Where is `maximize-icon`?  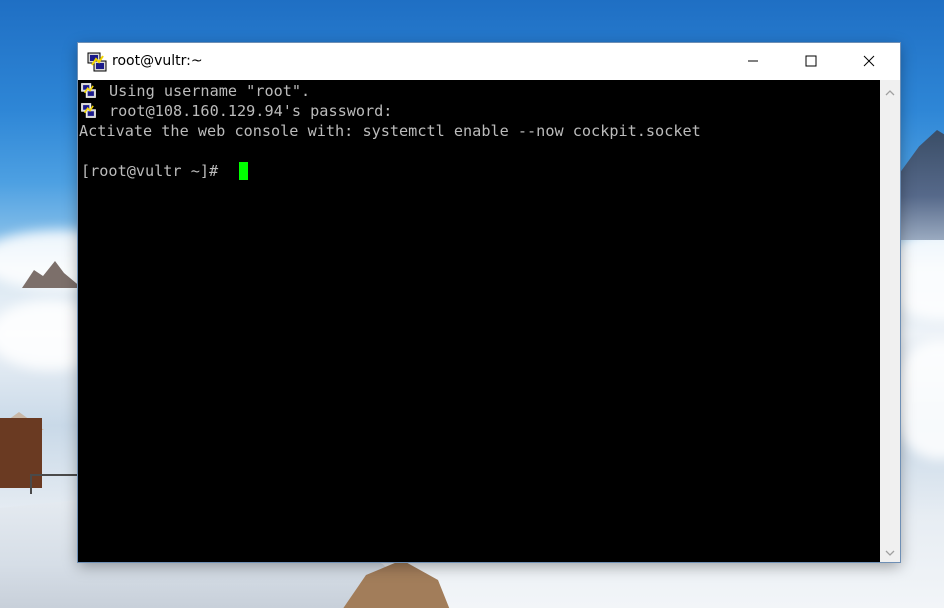
maximize-icon is located at coordinates (811, 61).